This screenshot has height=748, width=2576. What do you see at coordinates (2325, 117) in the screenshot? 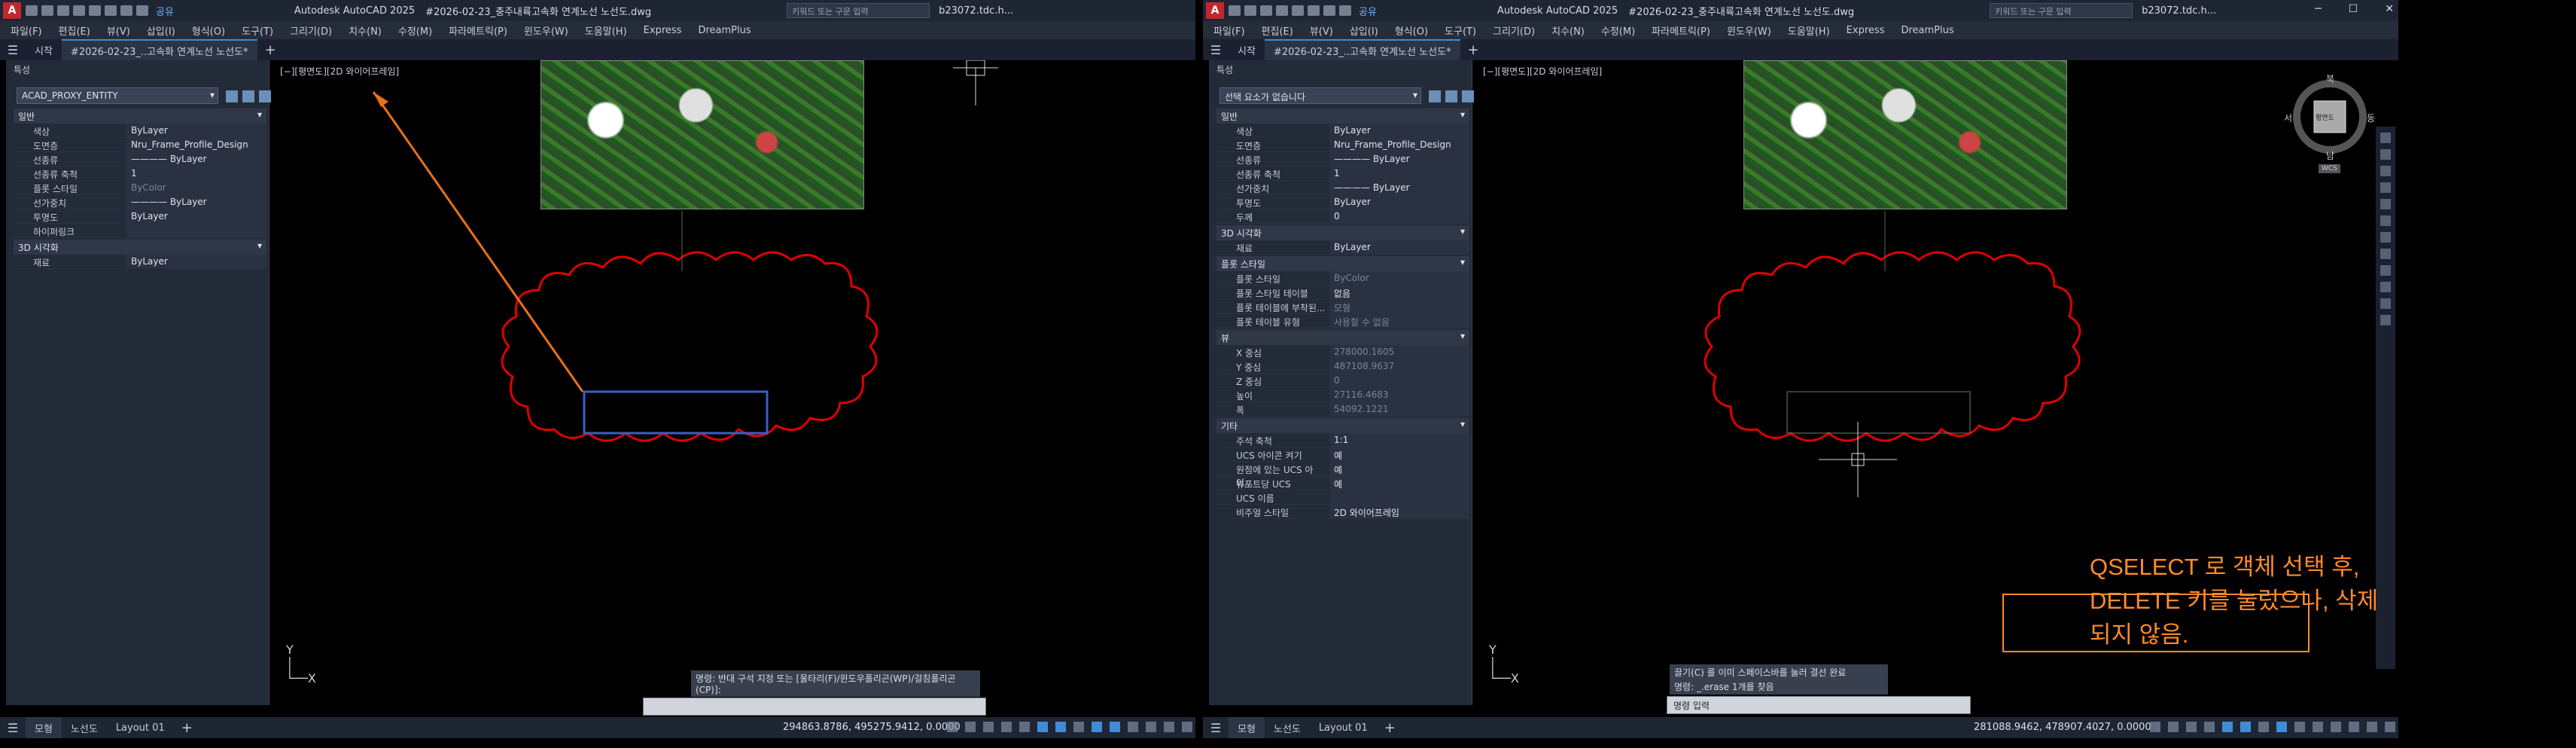
I see `viewcube-face: 평면도` at bounding box center [2325, 117].